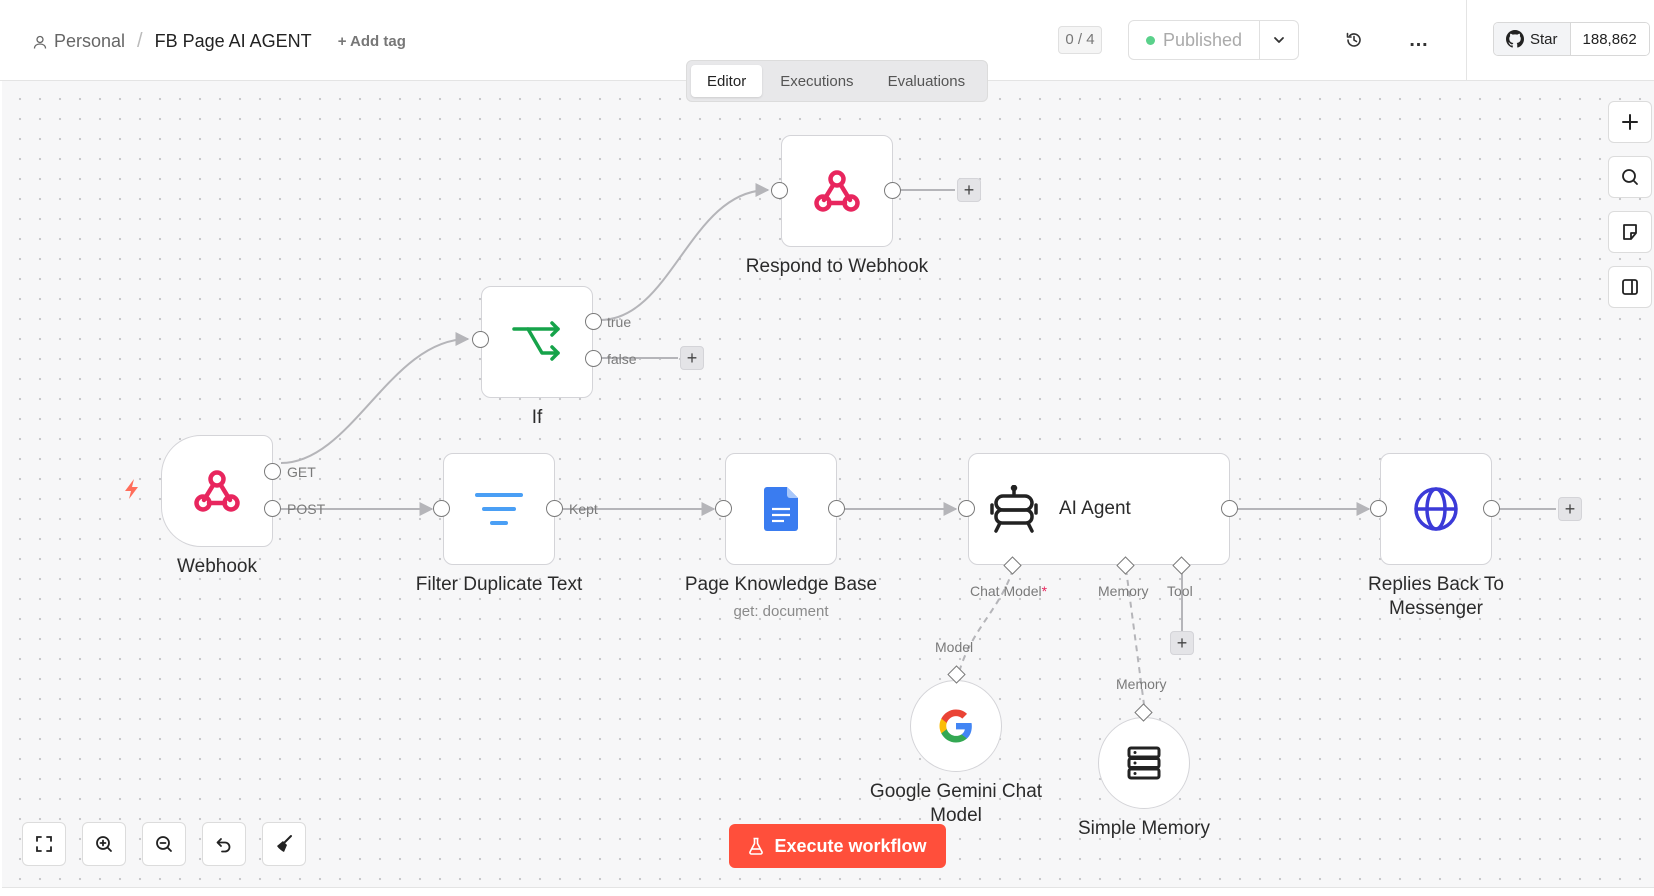  Describe the element at coordinates (727, 81) in the screenshot. I see `tab-editor: Editor` at that location.